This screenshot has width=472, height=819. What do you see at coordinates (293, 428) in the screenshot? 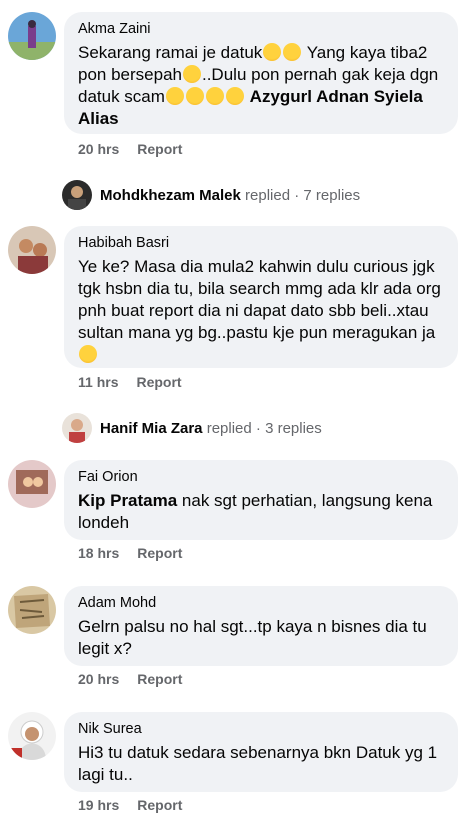
I see `reply-count: 3 replies` at bounding box center [293, 428].